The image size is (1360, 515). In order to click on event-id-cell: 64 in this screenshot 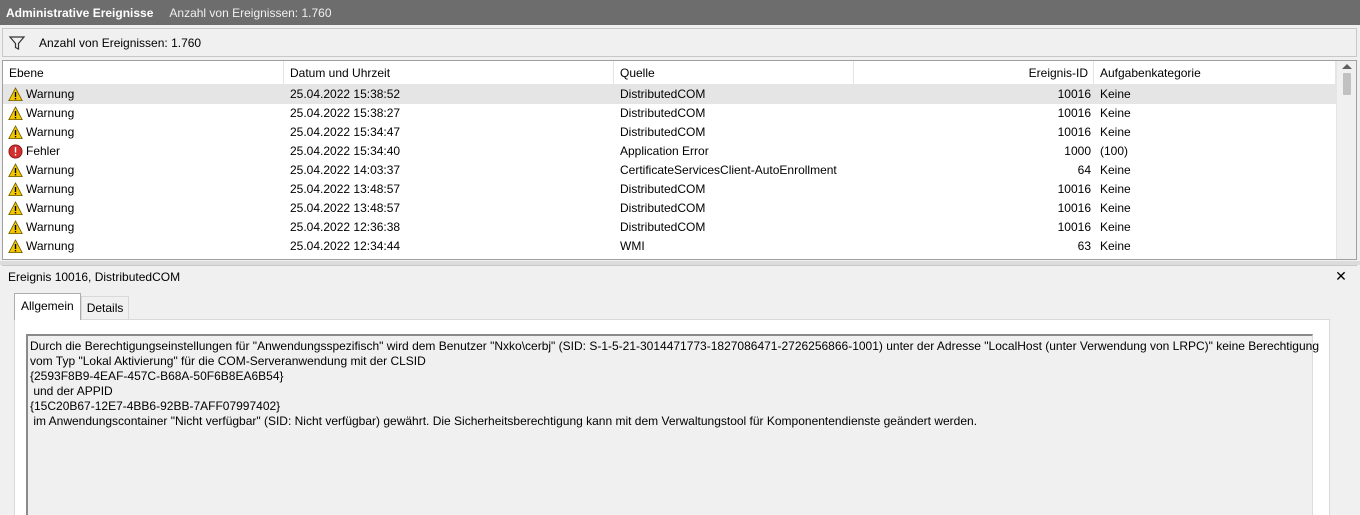, I will do `click(1084, 170)`.